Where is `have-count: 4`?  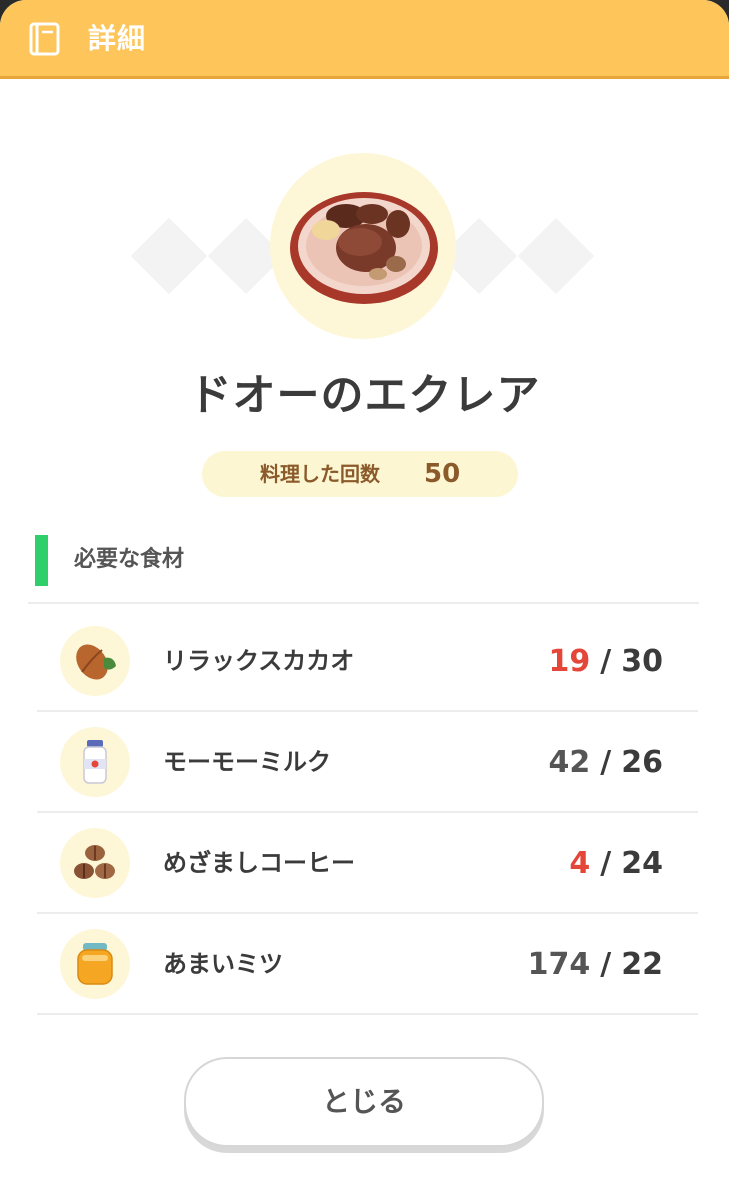 have-count: 4 is located at coordinates (580, 863).